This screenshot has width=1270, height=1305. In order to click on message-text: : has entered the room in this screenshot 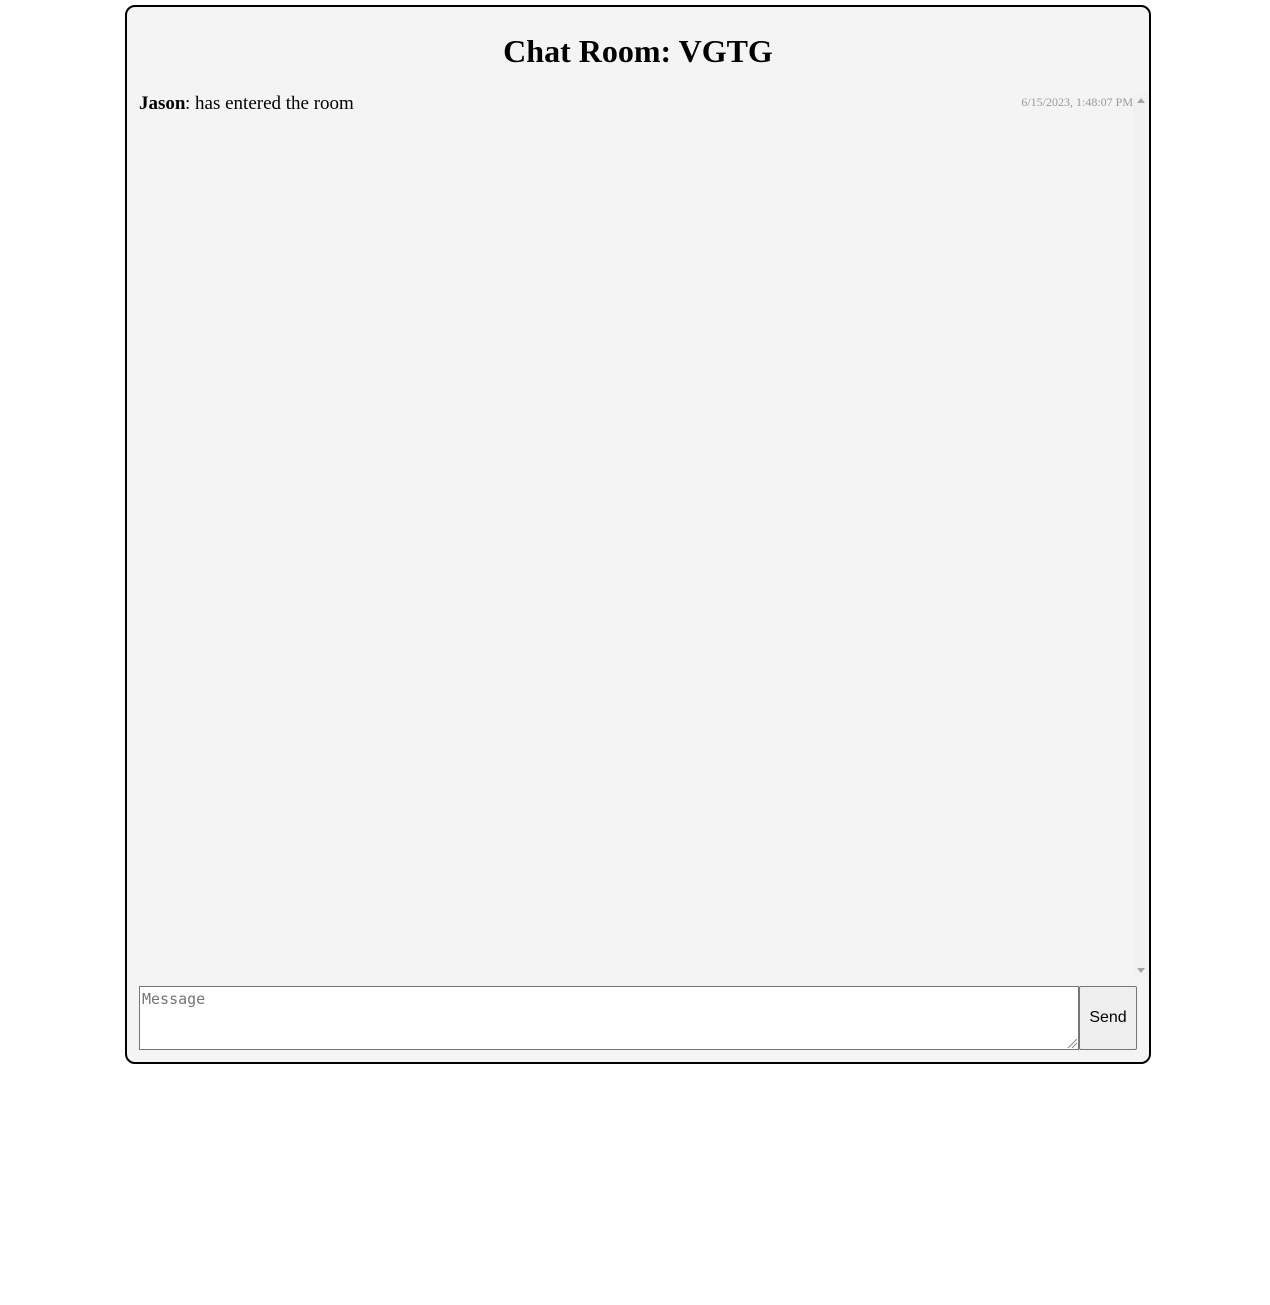, I will do `click(269, 103)`.